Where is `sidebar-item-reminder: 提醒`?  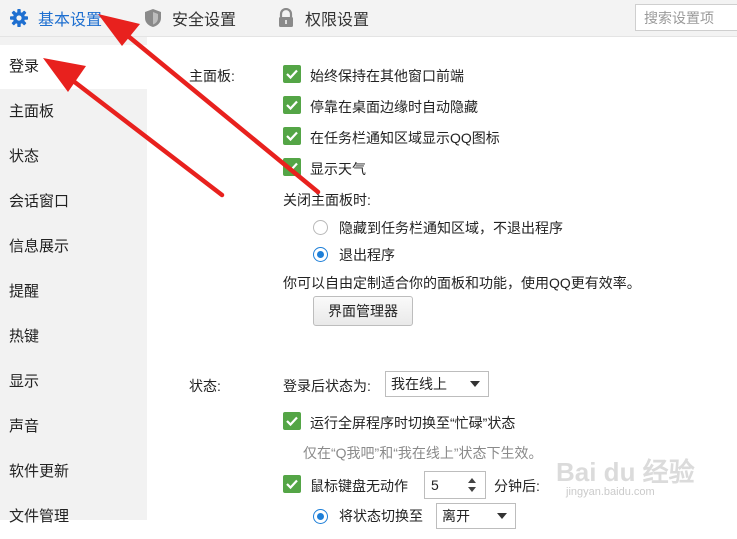
sidebar-item-reminder: 提醒 is located at coordinates (73, 292).